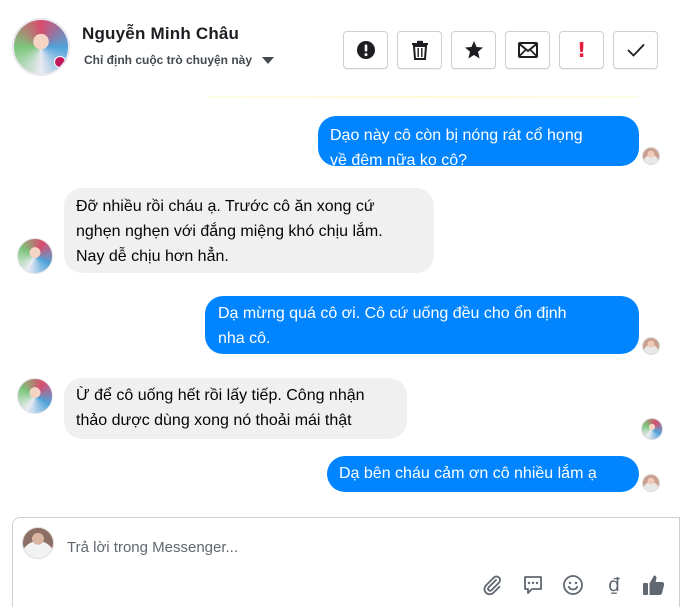 The height and width of the screenshot is (607, 680). I want to click on like-button, so click(654, 585).